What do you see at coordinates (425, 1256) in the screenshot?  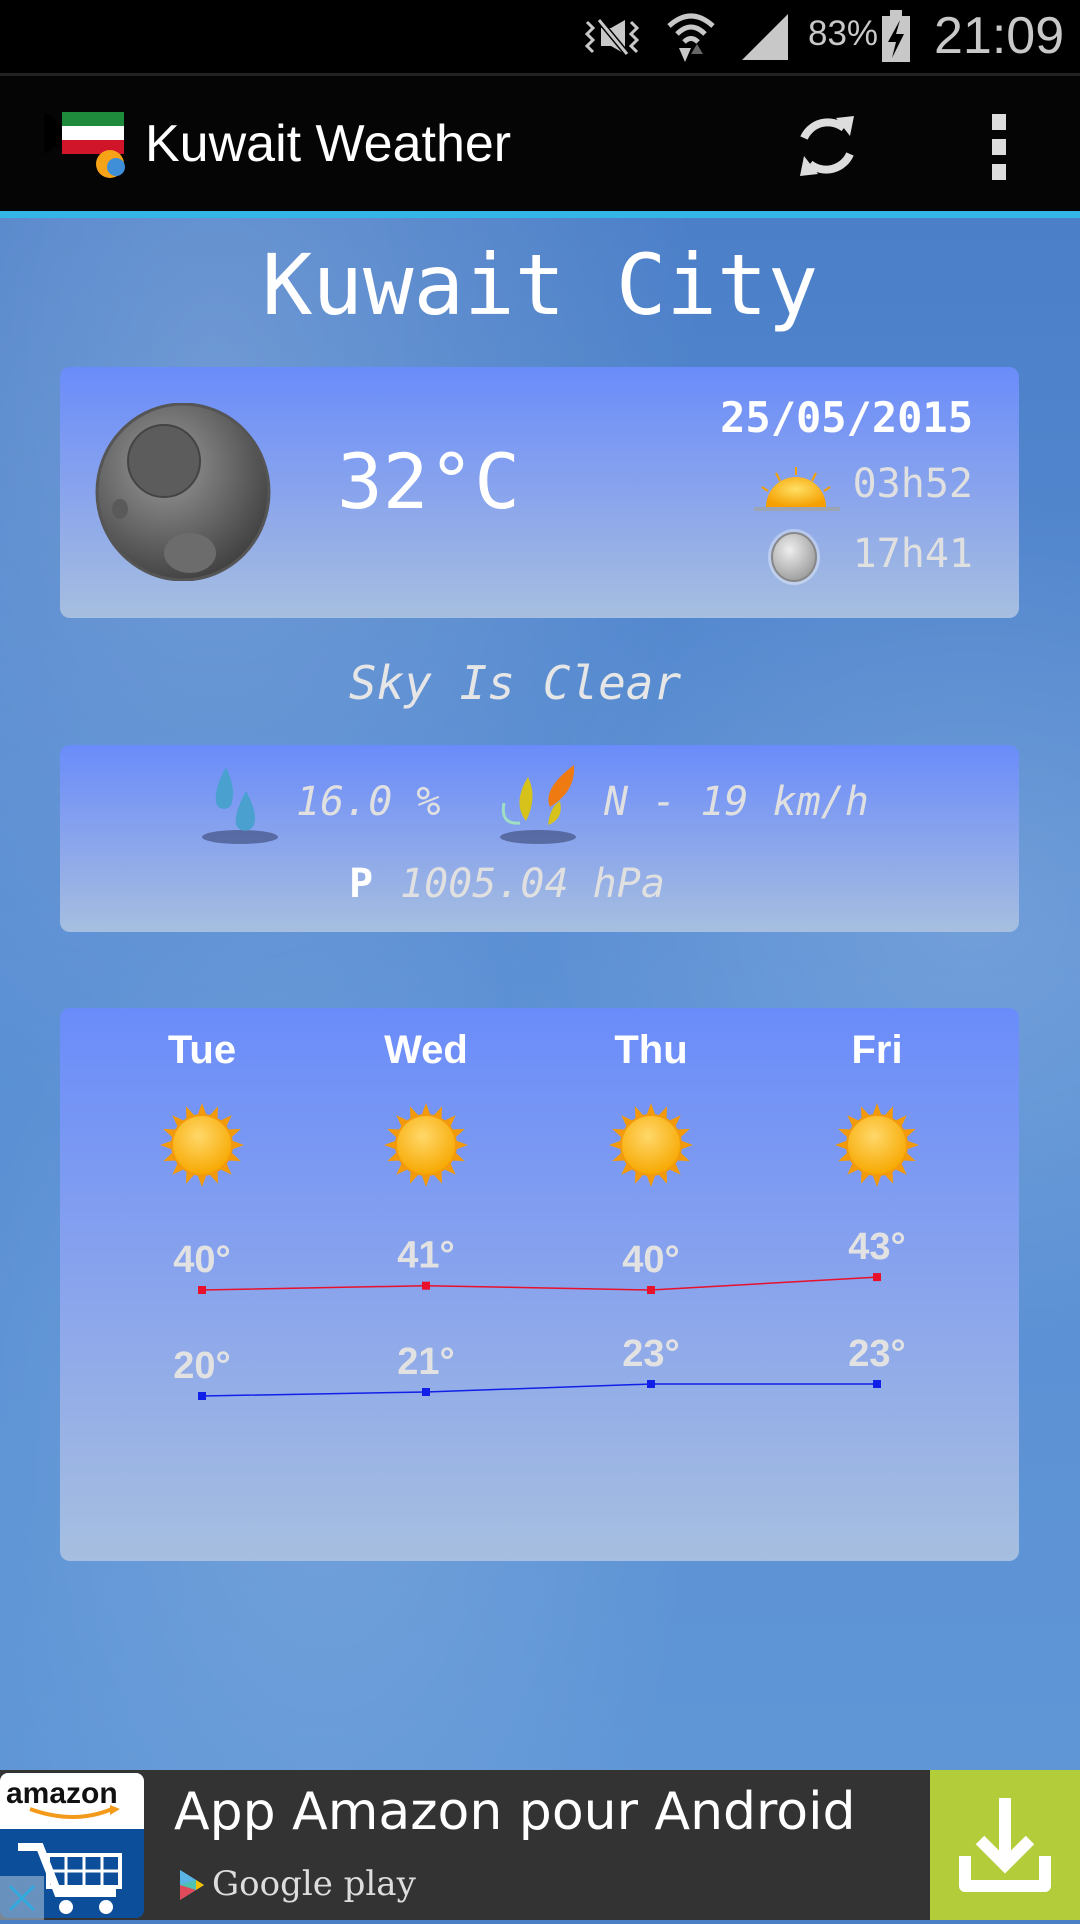 I see `high-temperature-label: 41°` at bounding box center [425, 1256].